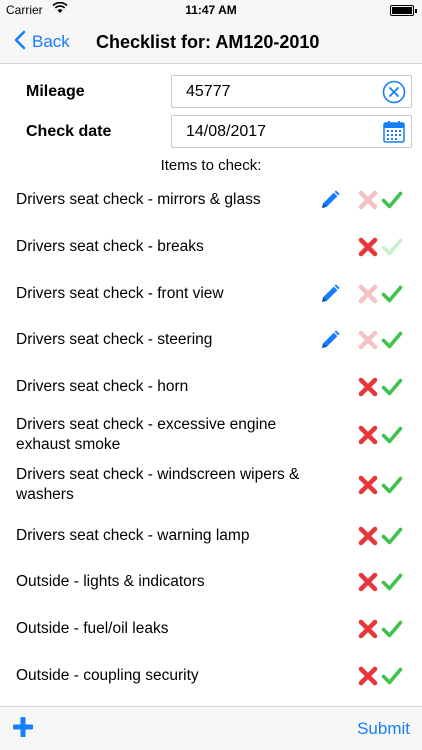 The image size is (422, 750). I want to click on bottom-toolbar: Submit, so click(211, 728).